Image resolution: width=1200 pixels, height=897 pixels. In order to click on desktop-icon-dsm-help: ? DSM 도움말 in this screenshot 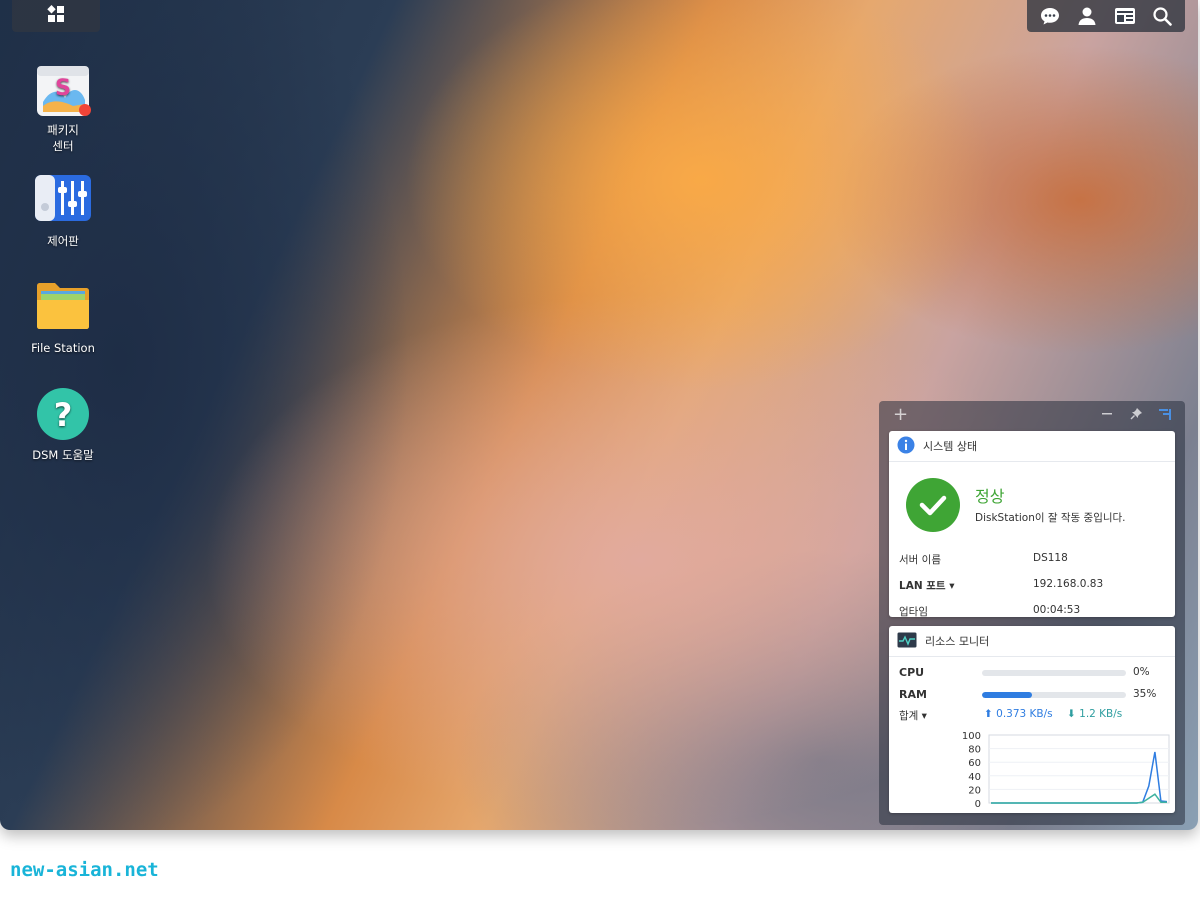, I will do `click(63, 425)`.